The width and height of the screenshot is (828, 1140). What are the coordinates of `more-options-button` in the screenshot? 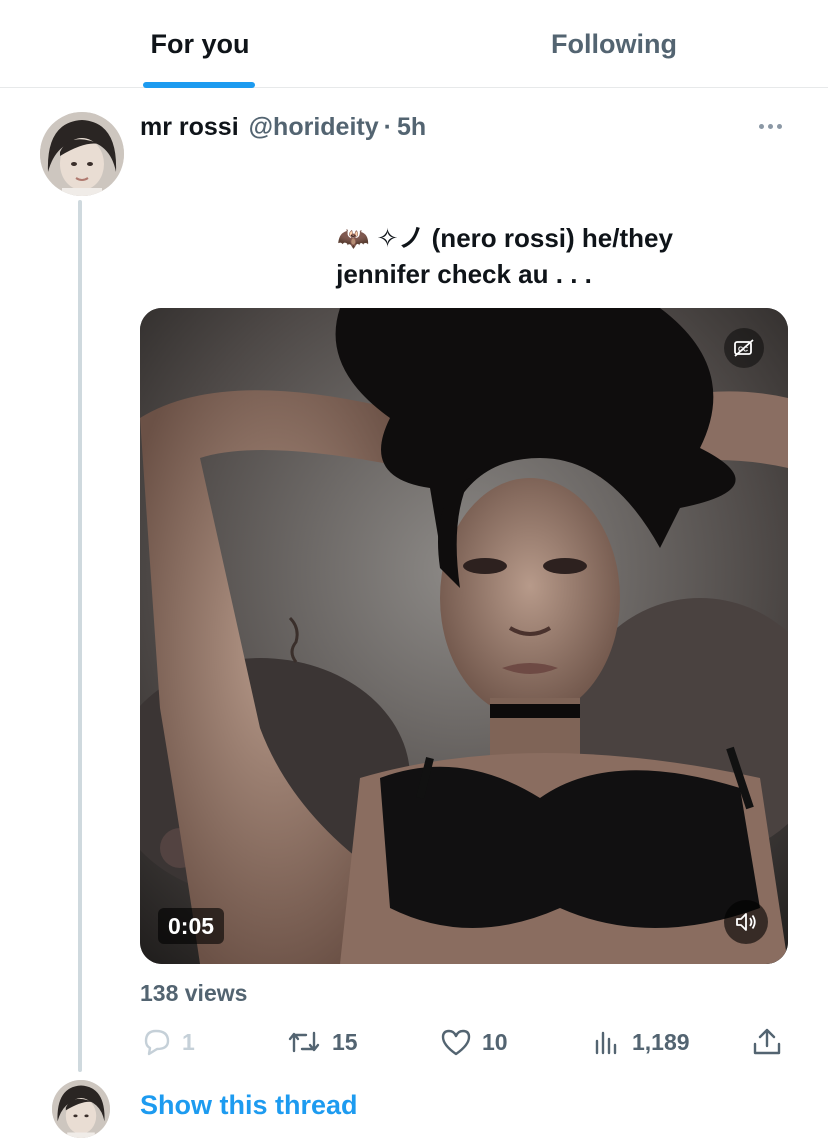 It's located at (770, 126).